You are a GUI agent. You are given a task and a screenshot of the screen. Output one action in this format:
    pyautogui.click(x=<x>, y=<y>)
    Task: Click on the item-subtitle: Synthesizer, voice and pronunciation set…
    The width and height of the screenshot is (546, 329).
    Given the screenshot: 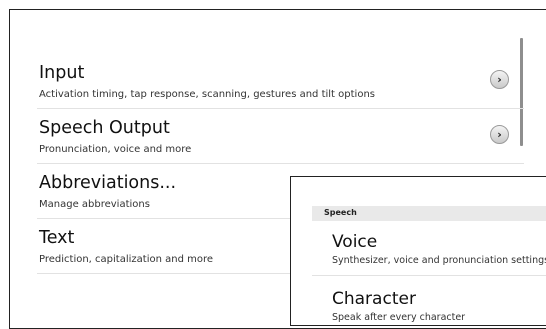 What is the action you would take?
    pyautogui.click(x=439, y=260)
    